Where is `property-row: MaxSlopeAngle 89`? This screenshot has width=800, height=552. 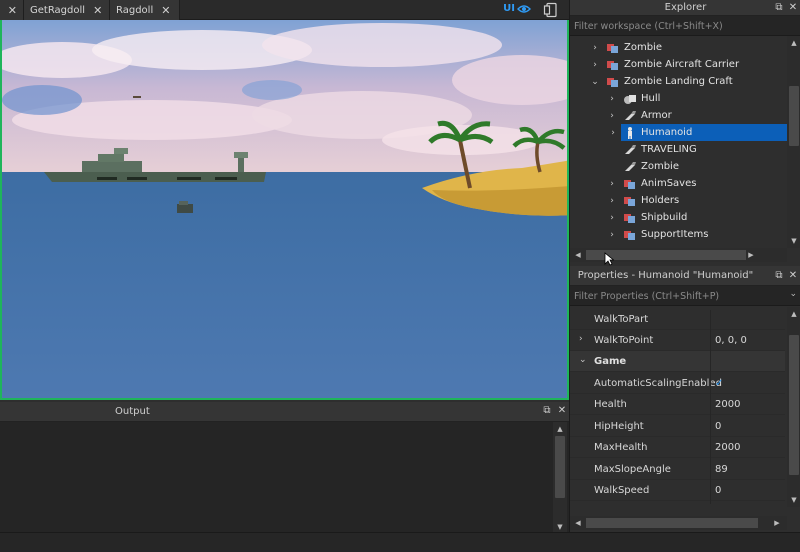
property-row: MaxSlopeAngle 89 is located at coordinates (677, 469).